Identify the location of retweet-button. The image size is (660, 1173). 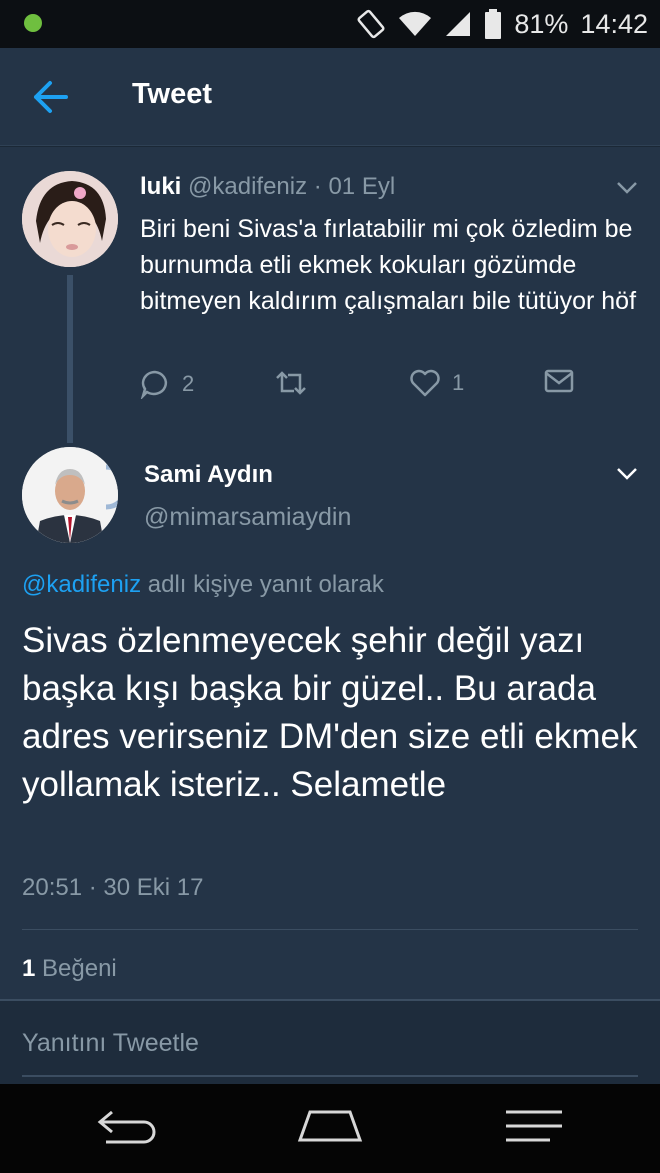
(291, 383).